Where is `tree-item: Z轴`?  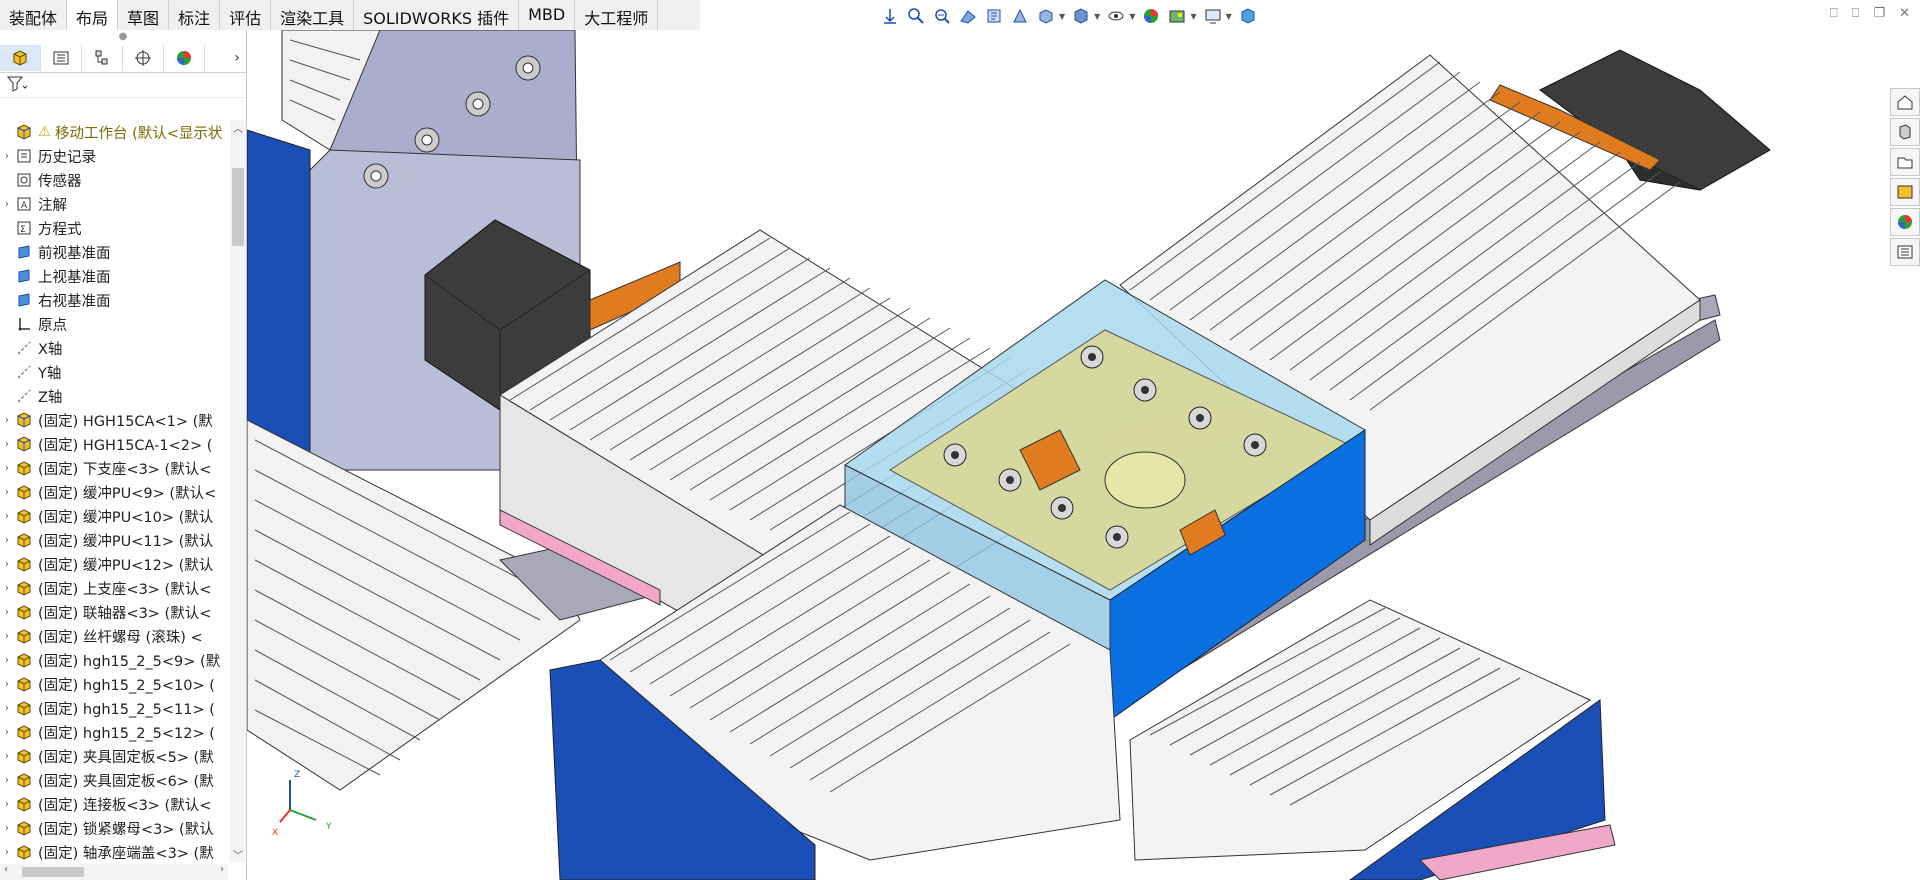
tree-item: Z轴 is located at coordinates (114, 396).